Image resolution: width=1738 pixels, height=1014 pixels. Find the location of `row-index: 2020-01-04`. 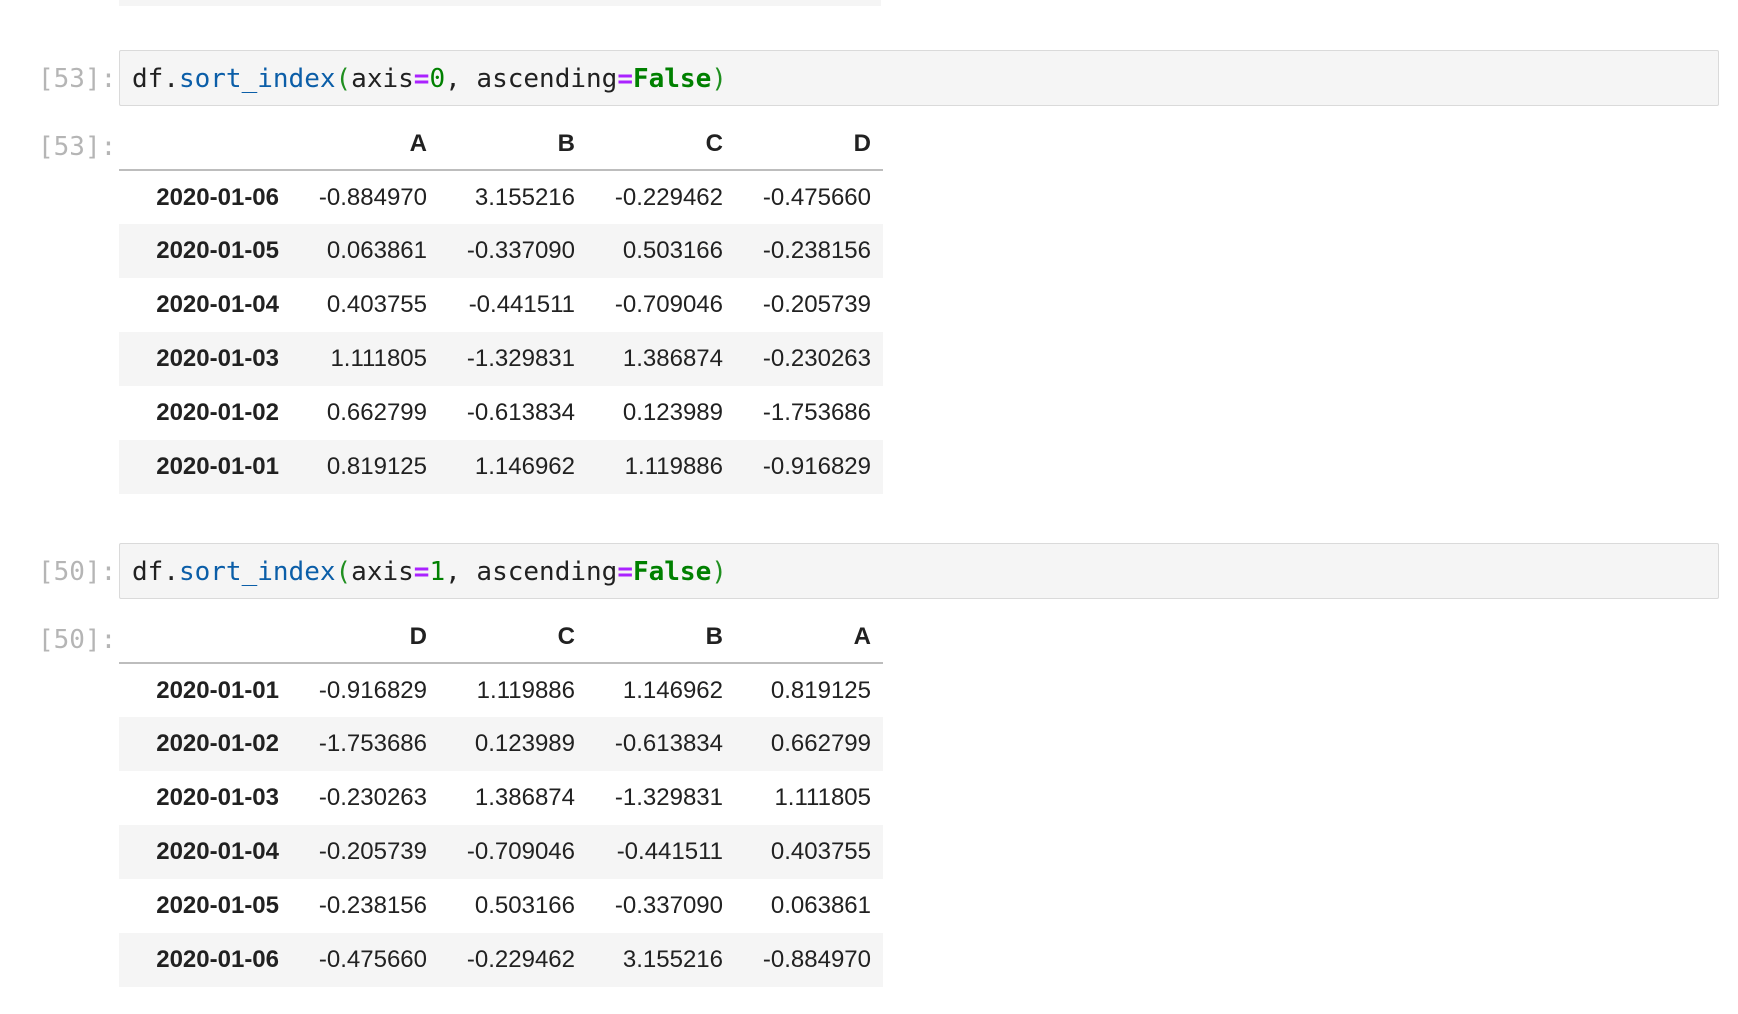

row-index: 2020-01-04 is located at coordinates (217, 851).